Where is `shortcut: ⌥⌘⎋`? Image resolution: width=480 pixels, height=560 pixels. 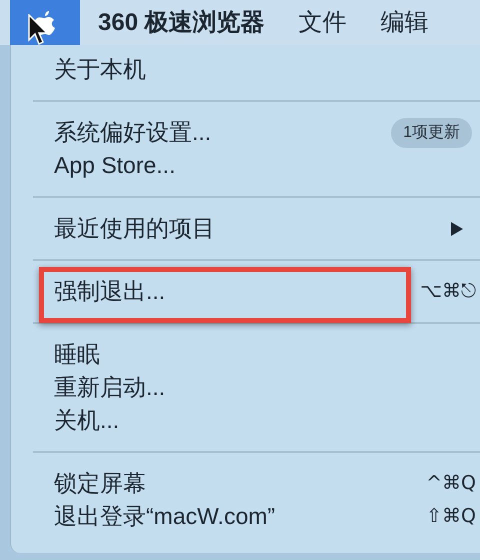 shortcut: ⌥⌘⎋ is located at coordinates (448, 291).